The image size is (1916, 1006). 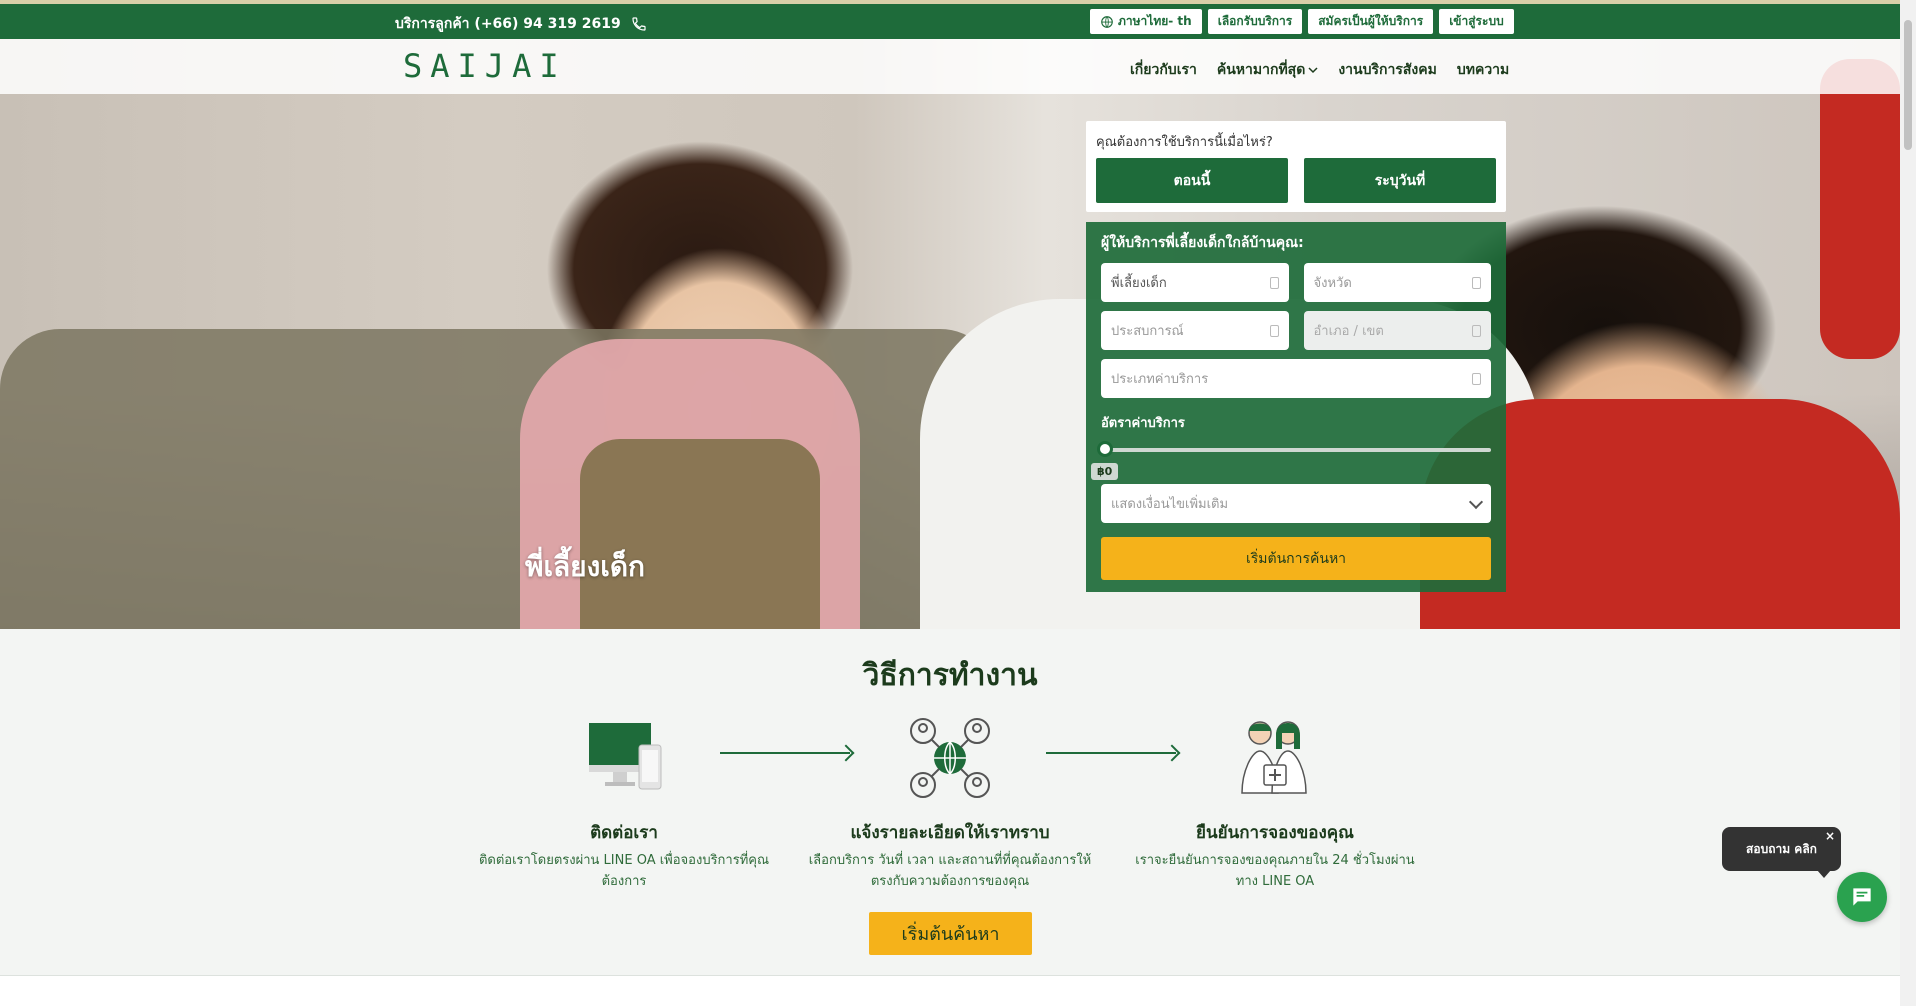 I want to click on next-section, so click(x=950, y=991).